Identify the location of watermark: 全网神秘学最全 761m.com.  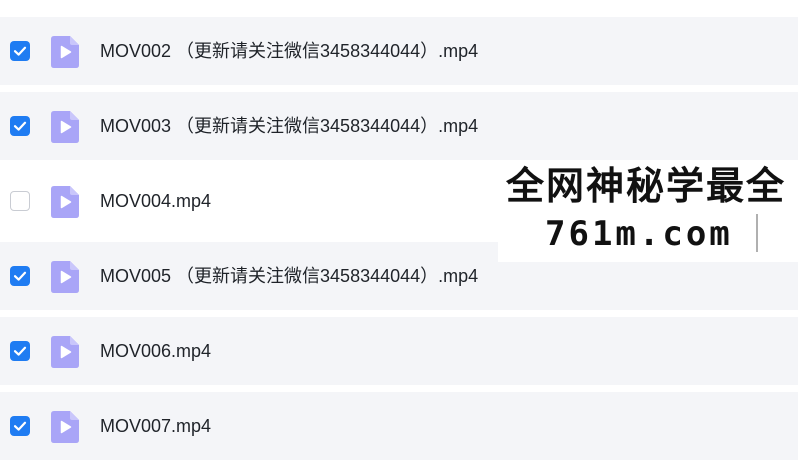
(648, 212).